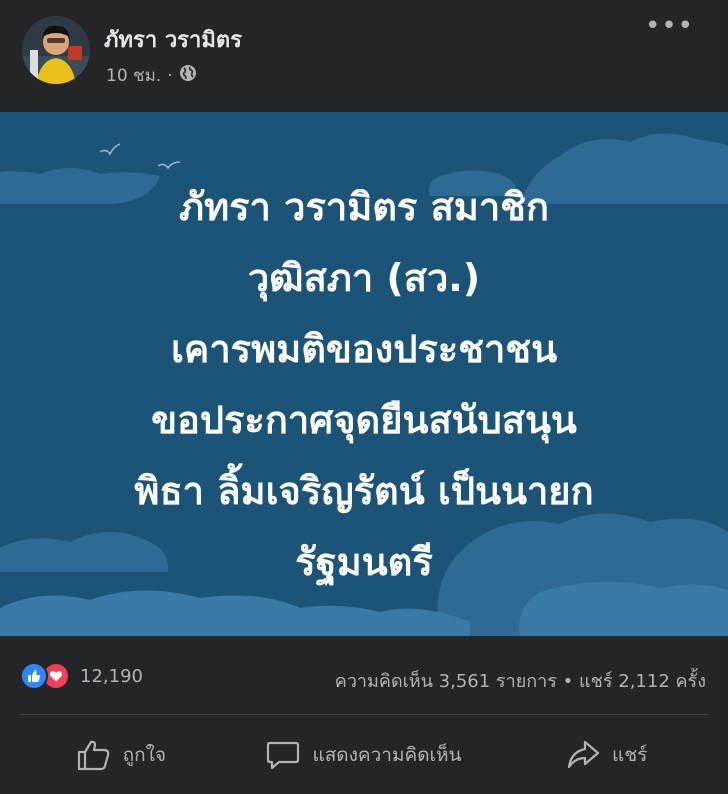 The width and height of the screenshot is (728, 794). I want to click on reaction-count: 12,190, so click(111, 676).